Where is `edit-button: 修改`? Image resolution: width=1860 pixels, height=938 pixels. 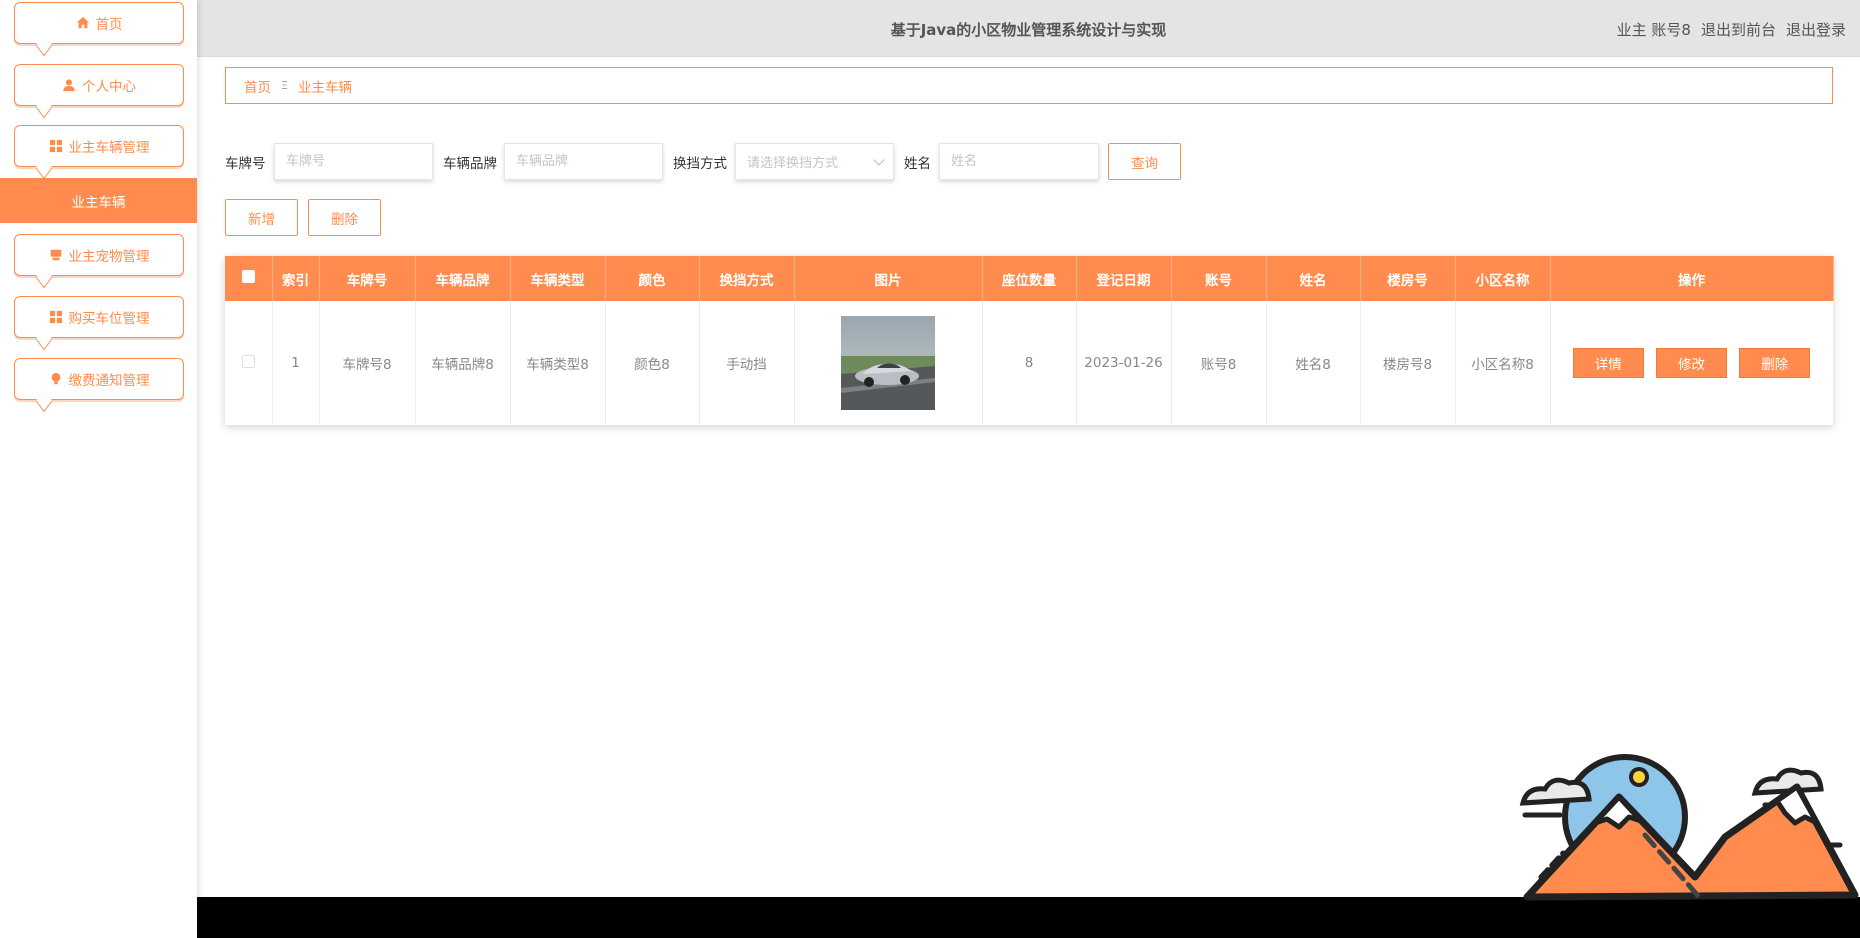
edit-button: 修改 is located at coordinates (1691, 363).